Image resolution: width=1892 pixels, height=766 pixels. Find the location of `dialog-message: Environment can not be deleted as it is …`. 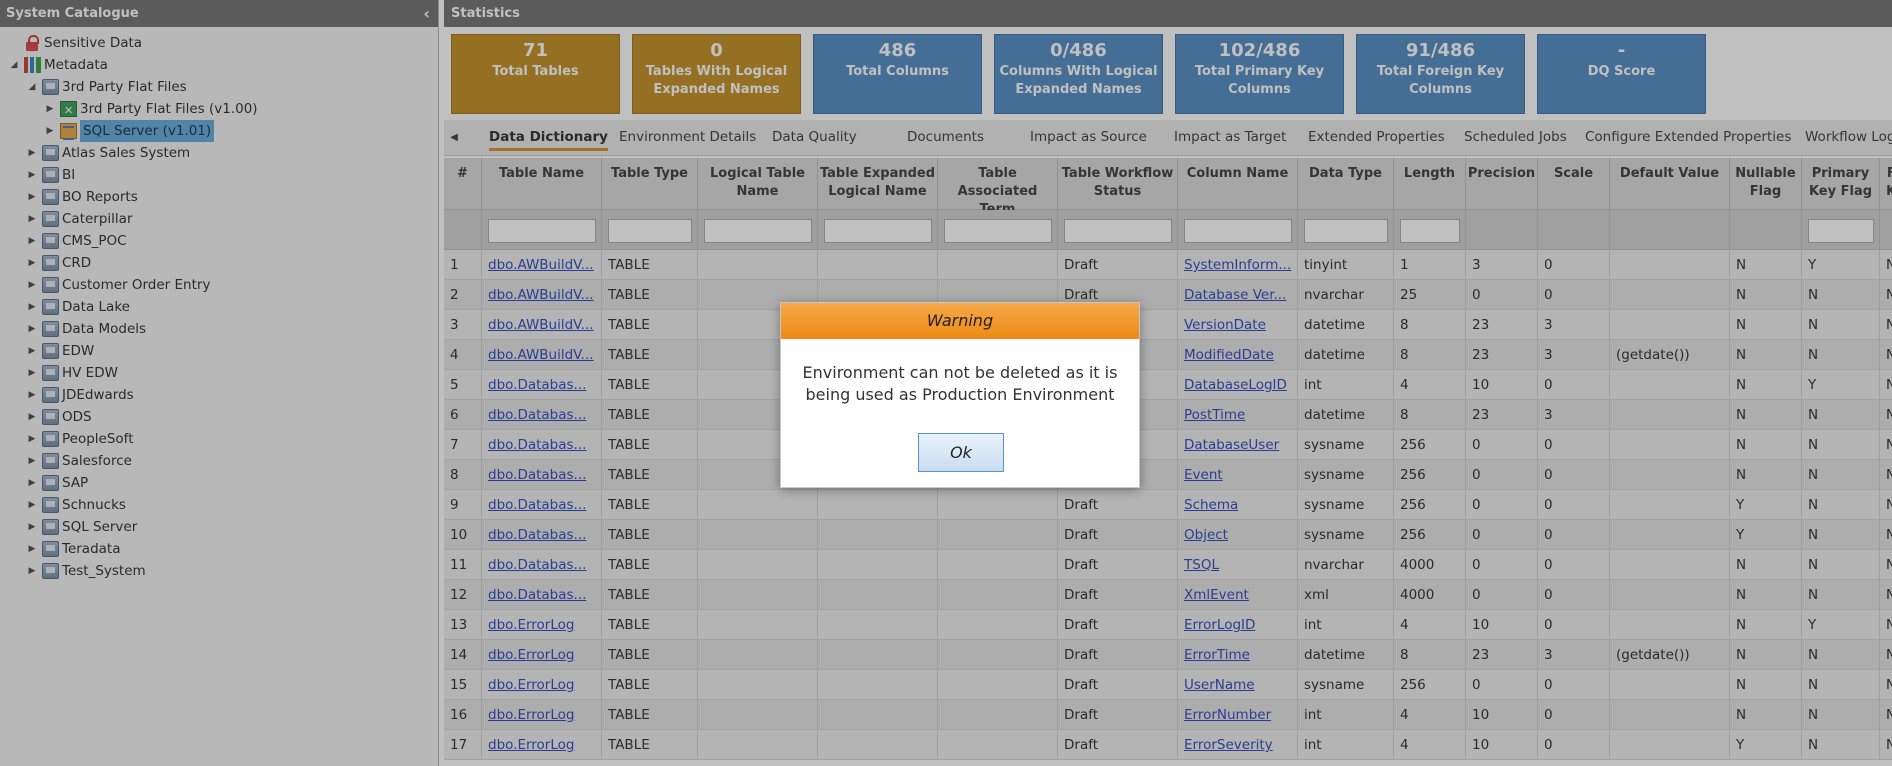

dialog-message: Environment can not be deleted as it is … is located at coordinates (960, 383).